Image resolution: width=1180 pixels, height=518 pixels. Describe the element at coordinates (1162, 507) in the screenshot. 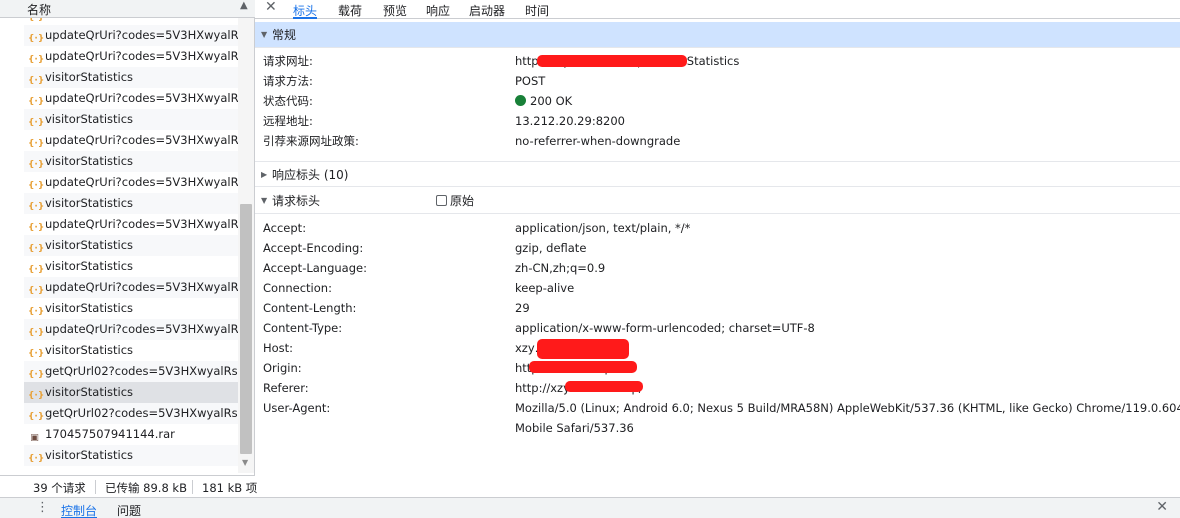

I see `close-drawer-icon: ✕` at that location.